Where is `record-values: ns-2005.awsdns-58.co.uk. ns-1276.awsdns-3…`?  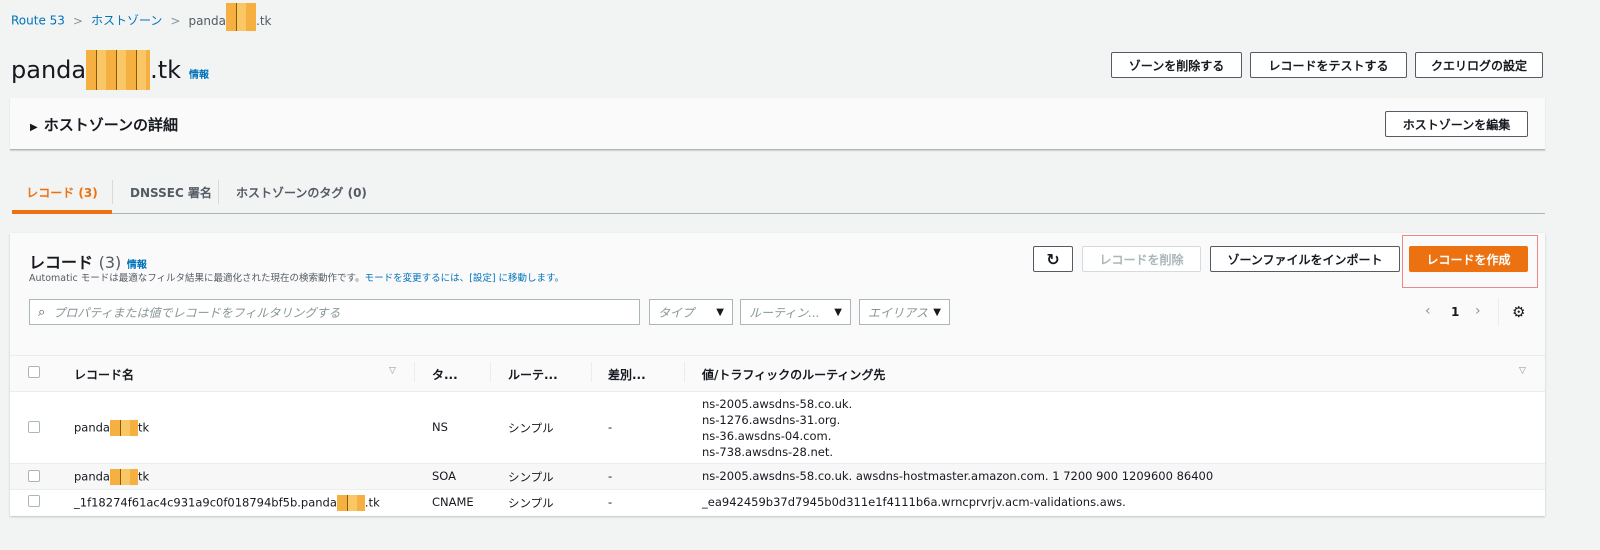
record-values: ns-2005.awsdns-58.co.uk. ns-1276.awsdns-3… is located at coordinates (777, 428).